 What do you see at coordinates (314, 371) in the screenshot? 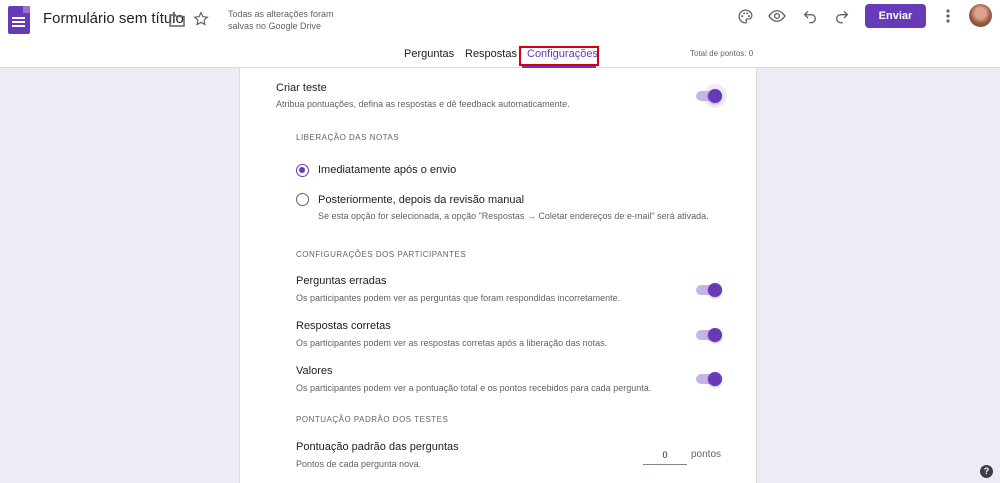
I see `setting-title: Valores` at bounding box center [314, 371].